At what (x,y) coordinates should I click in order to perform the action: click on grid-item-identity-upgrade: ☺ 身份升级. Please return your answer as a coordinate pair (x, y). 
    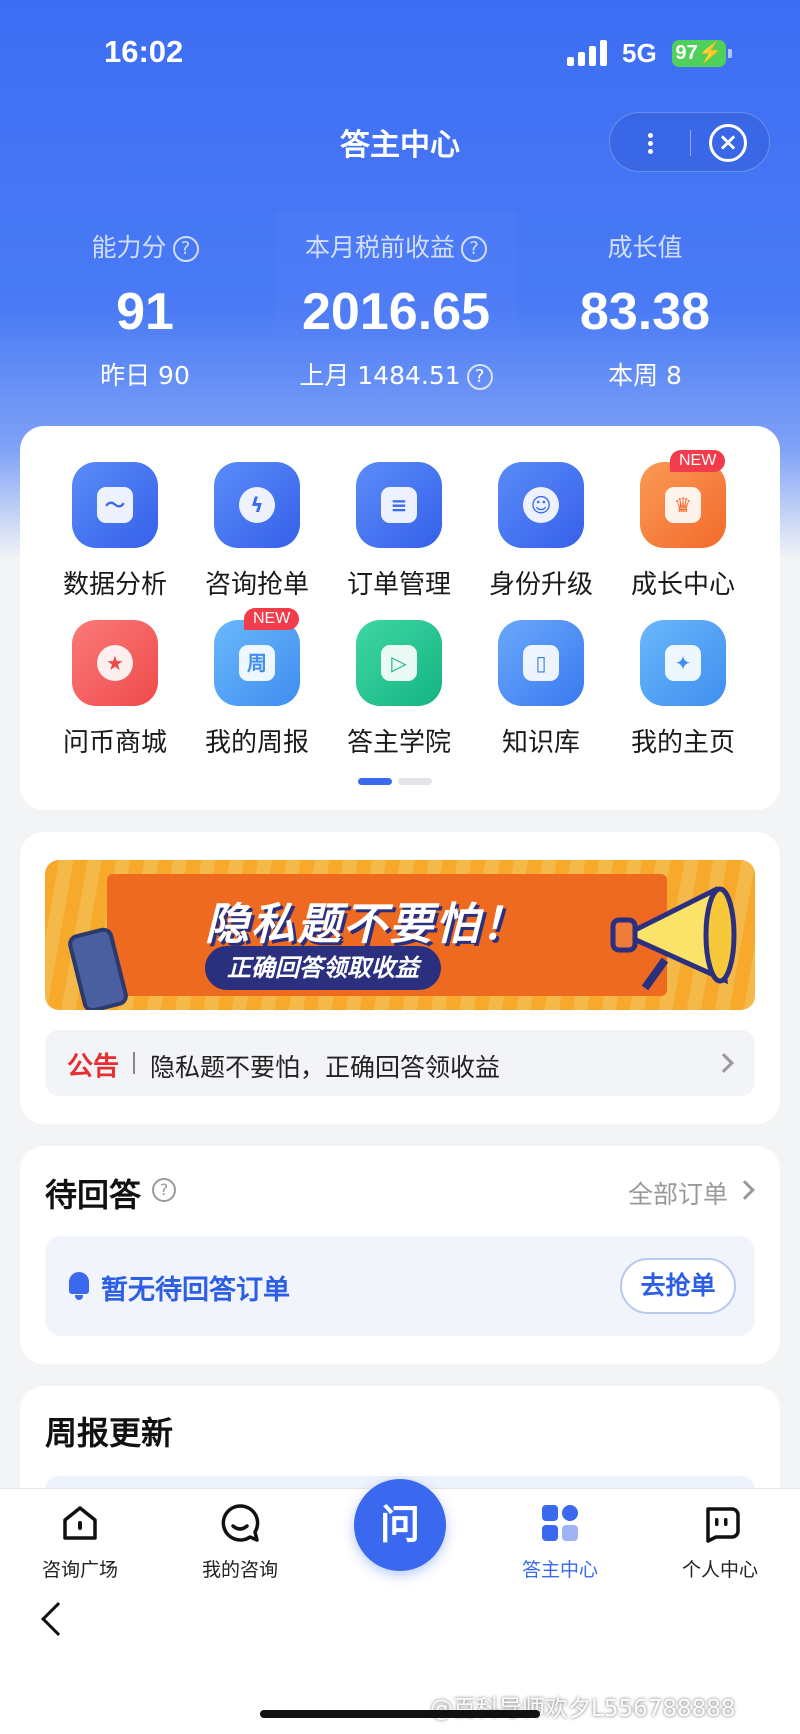
    Looking at the image, I should click on (541, 531).